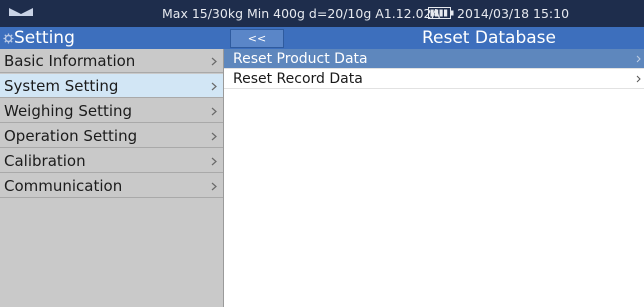 This screenshot has height=307, width=644. Describe the element at coordinates (8, 38) in the screenshot. I see `gear-icon` at that location.